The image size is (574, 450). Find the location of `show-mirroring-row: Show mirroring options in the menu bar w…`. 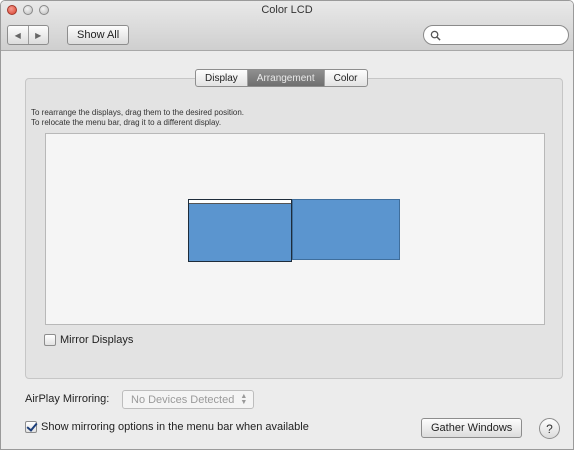

show-mirroring-row: Show mirroring options in the menu bar w… is located at coordinates (167, 427).